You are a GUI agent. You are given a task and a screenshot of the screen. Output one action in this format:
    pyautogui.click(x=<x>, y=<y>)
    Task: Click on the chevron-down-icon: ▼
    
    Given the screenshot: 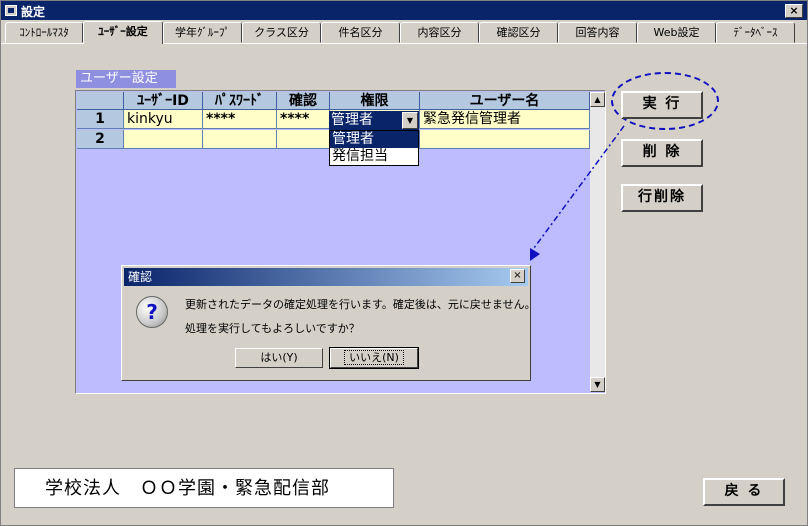 What is the action you would take?
    pyautogui.click(x=410, y=120)
    